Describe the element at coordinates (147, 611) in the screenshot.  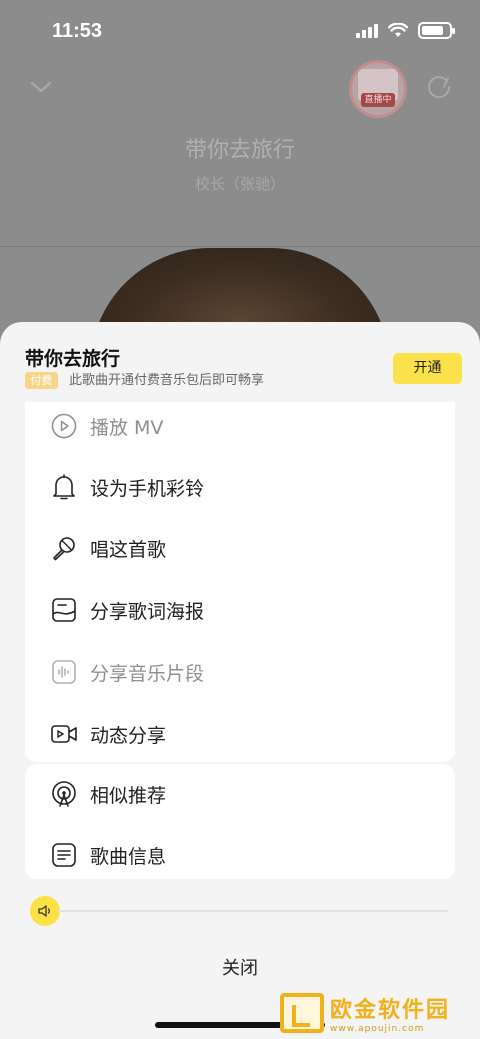
I see `menu-item-label: 分享歌词海报` at that location.